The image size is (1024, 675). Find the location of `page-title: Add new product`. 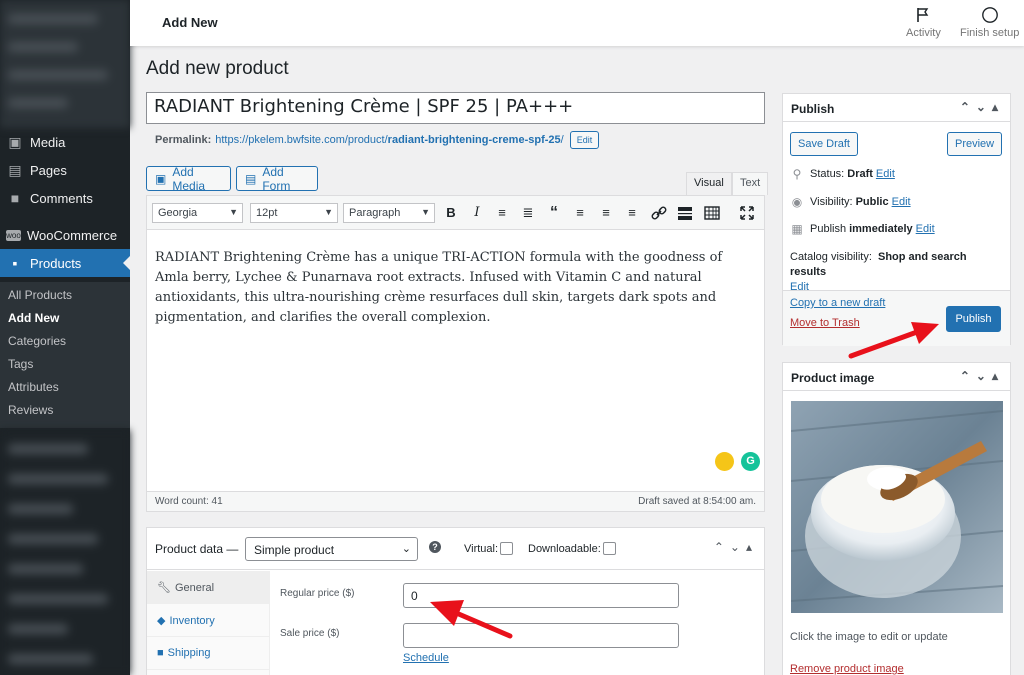

page-title: Add new product is located at coordinates (217, 68).